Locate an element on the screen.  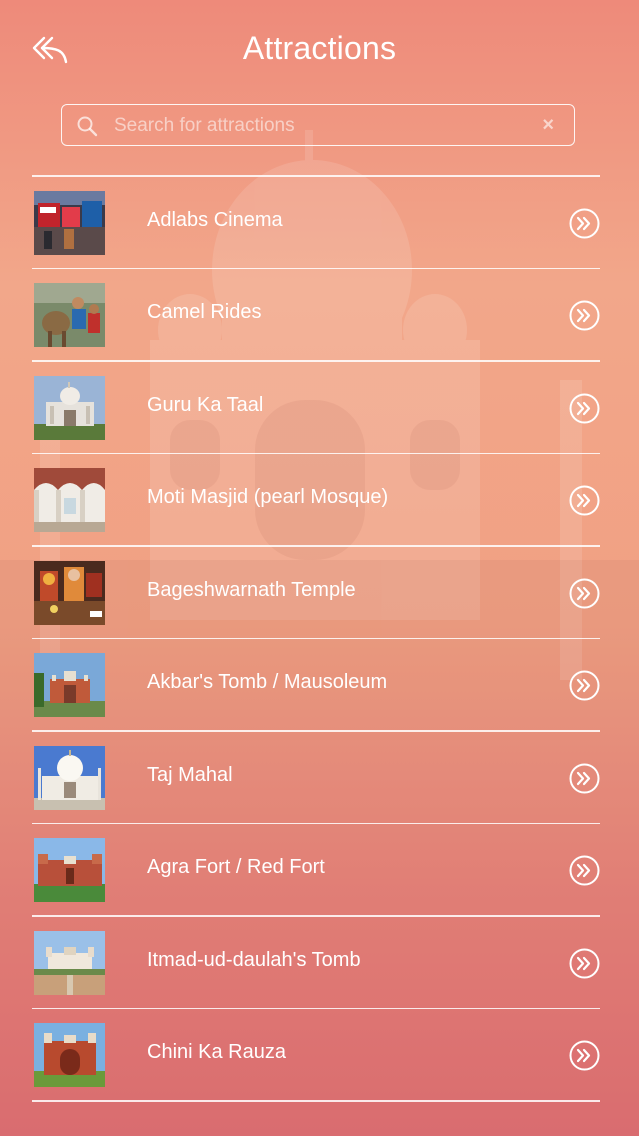
attraction-label: Itmad-ud-daulah's Tomb is located at coordinates (254, 959).